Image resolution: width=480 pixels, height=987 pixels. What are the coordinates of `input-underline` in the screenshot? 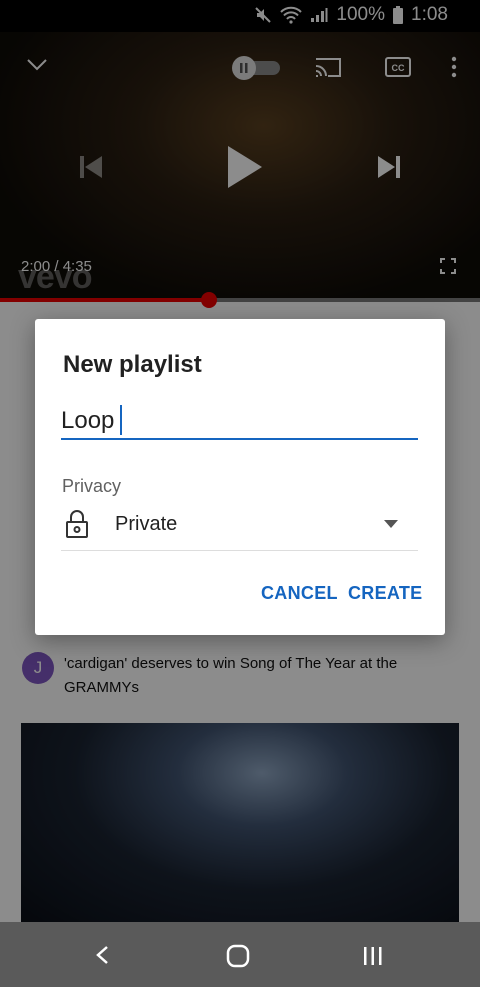 It's located at (239, 439).